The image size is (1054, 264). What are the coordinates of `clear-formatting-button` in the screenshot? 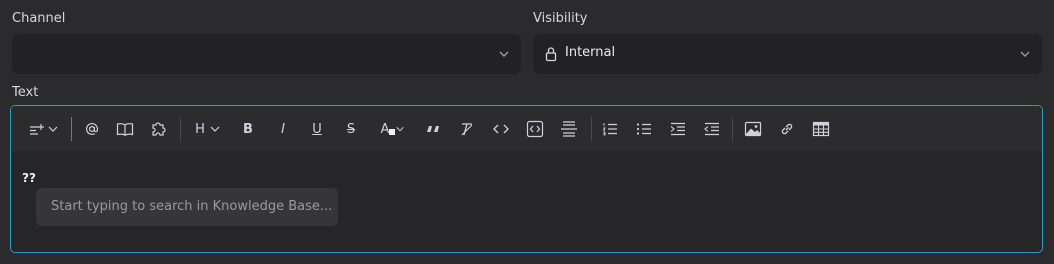 It's located at (467, 129).